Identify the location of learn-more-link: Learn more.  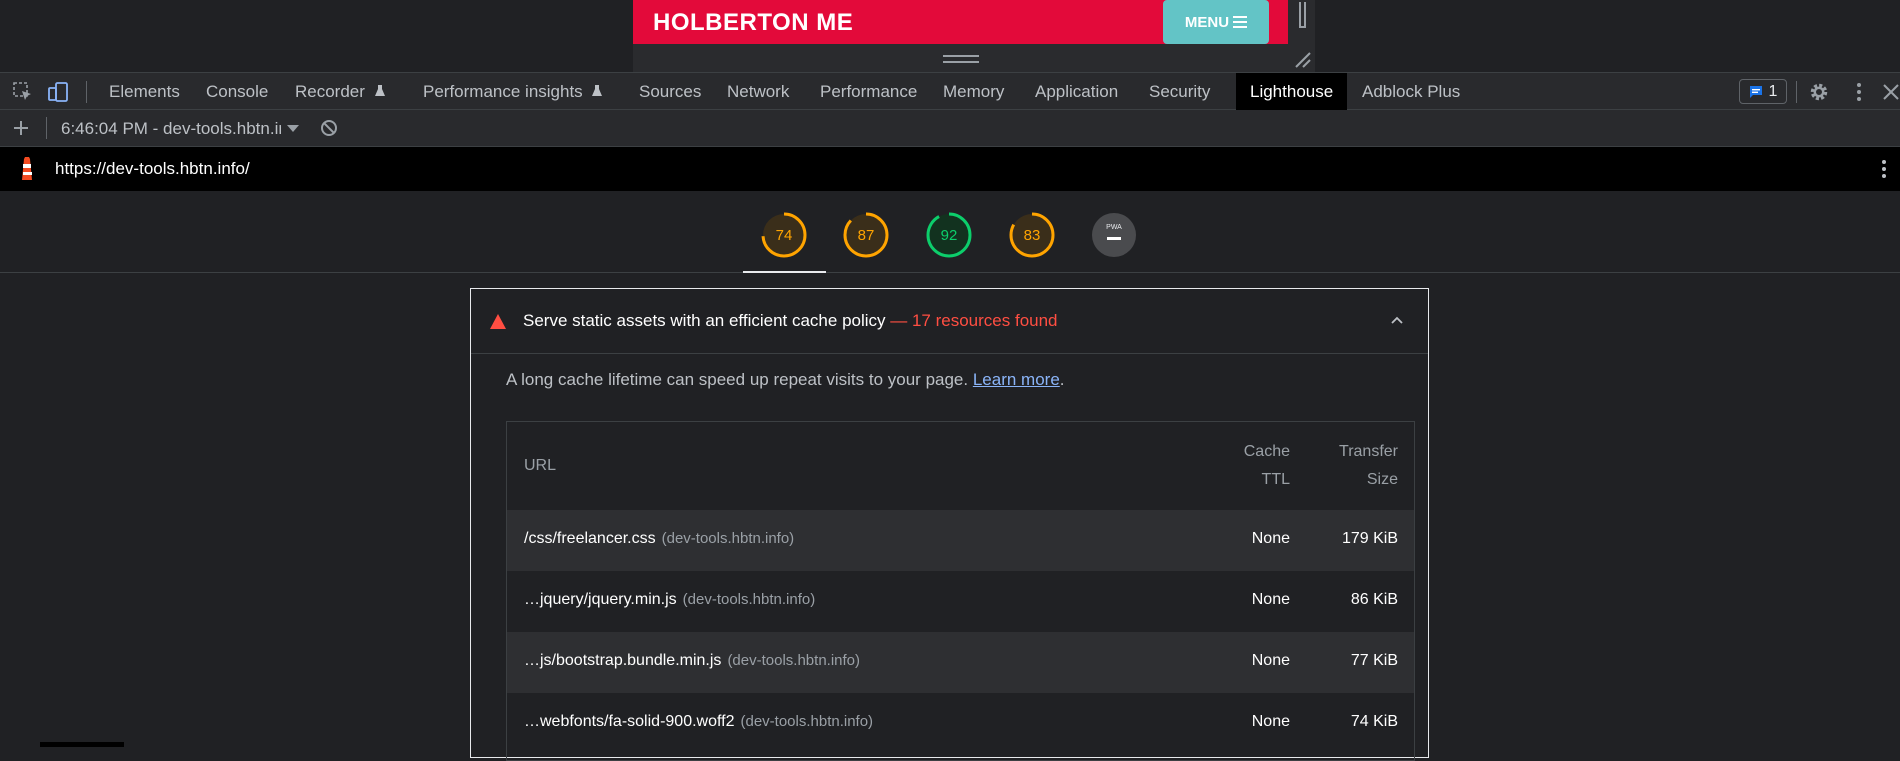
(1016, 379).